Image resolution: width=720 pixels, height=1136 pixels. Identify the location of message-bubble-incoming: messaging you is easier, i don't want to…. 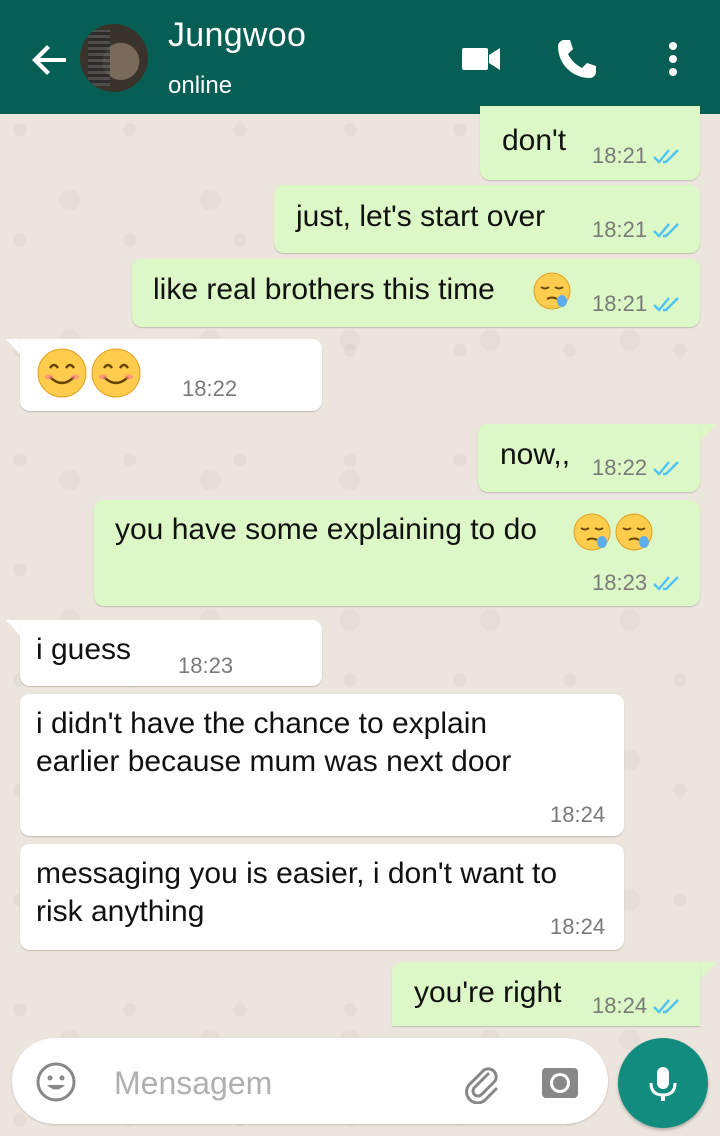
(322, 897).